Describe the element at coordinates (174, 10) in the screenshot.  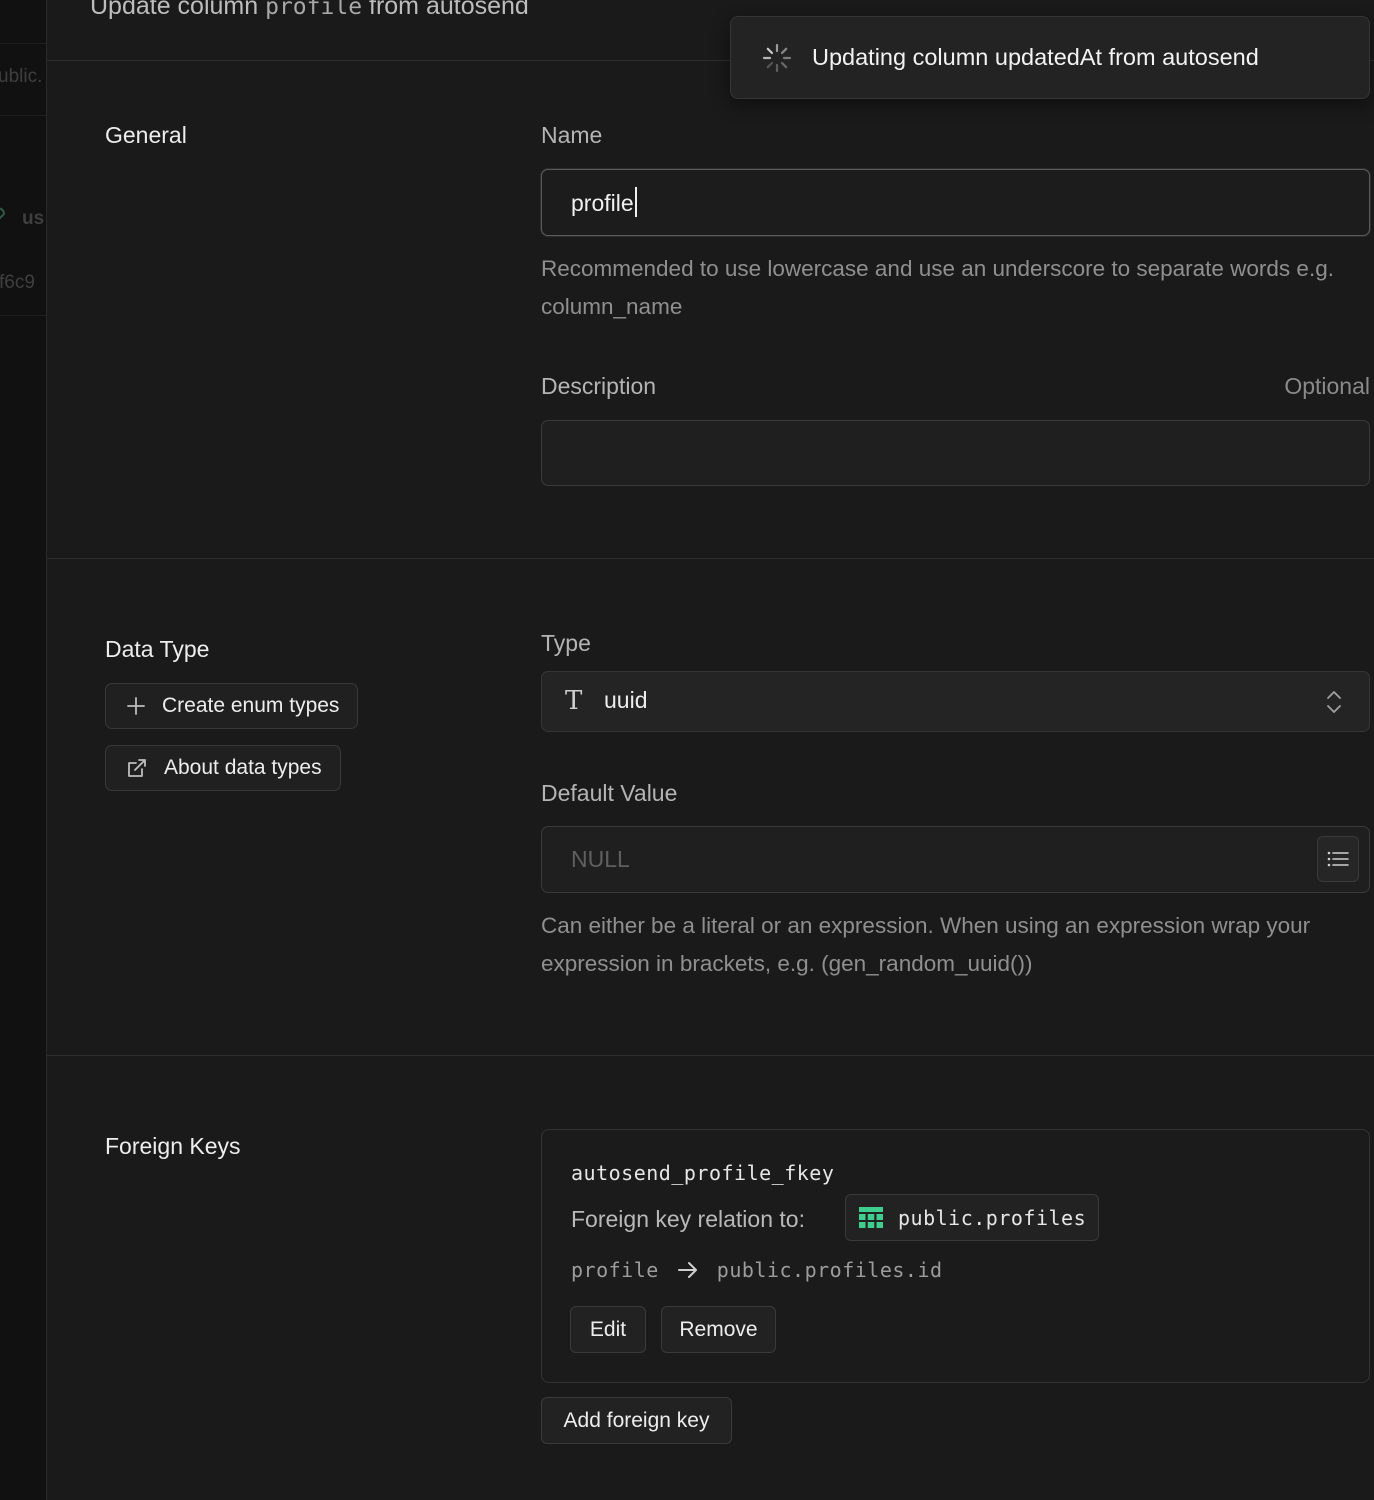
I see `title-prefix: Update column` at that location.